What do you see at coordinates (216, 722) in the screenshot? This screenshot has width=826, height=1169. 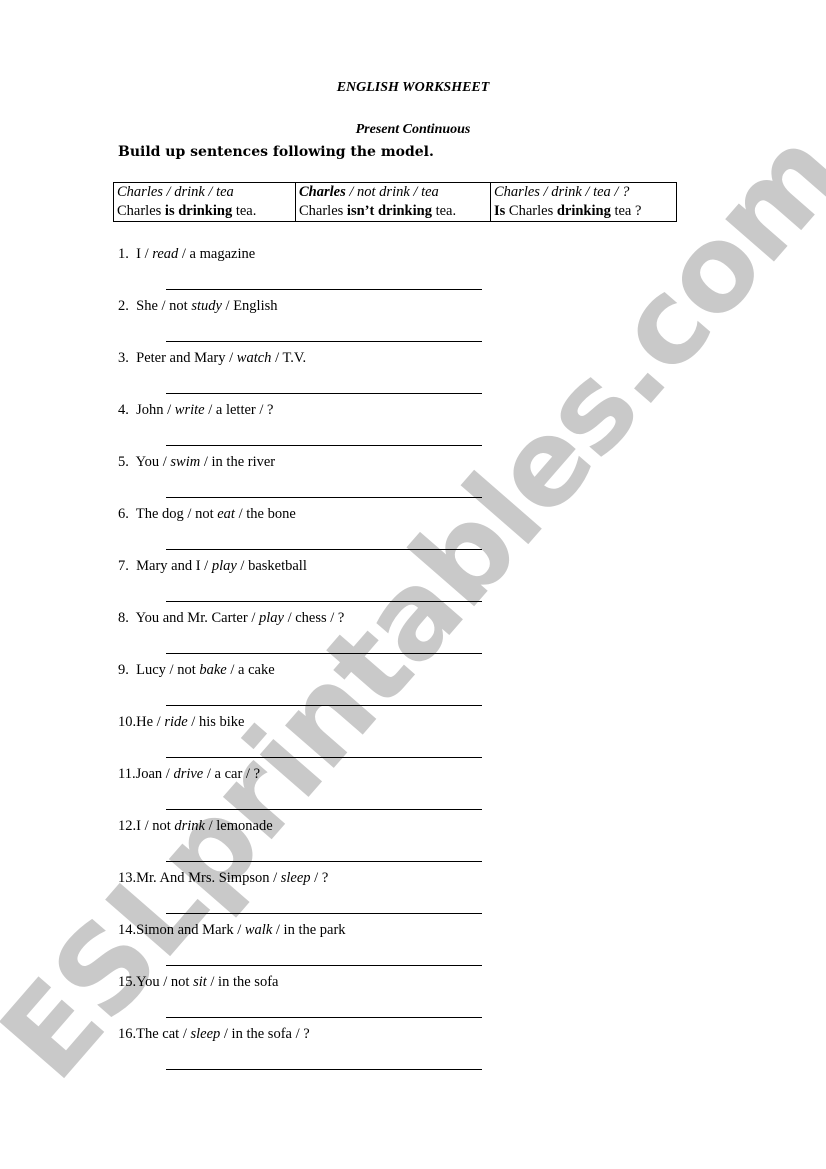 I see `plain-text: / his bike` at bounding box center [216, 722].